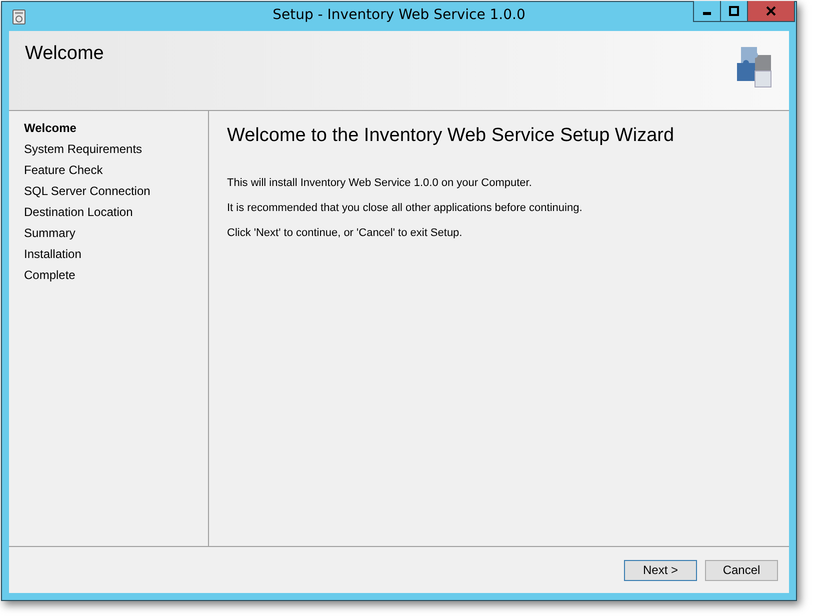  What do you see at coordinates (451, 136) in the screenshot?
I see `wizard-heading: Welcome to the Inventory Web Service Setup Wizard` at bounding box center [451, 136].